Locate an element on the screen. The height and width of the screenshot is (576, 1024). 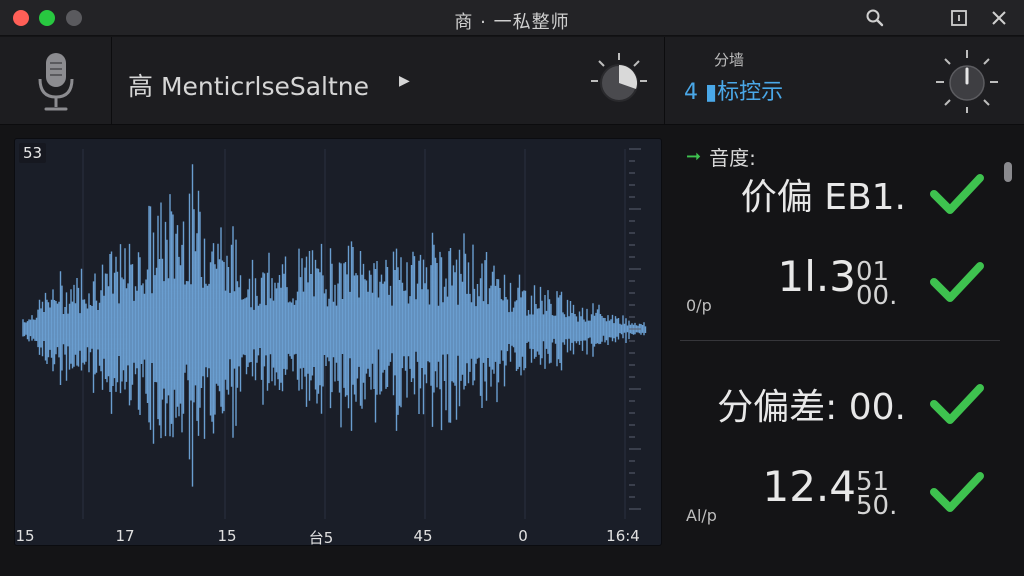
metric-value: 分偏差: 00. is located at coordinates (811, 407).